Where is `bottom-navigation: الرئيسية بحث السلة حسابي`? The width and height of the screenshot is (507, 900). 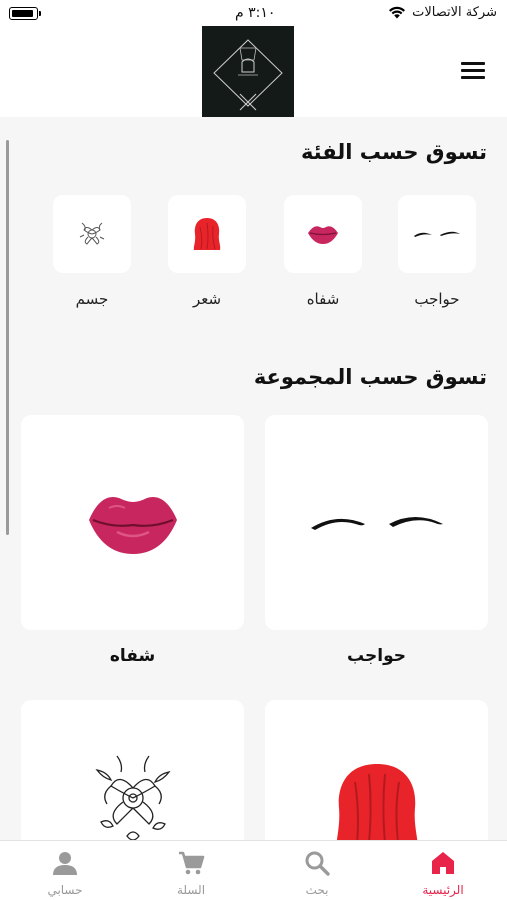
bottom-navigation: الرئيسية بحث السلة حسابي is located at coordinates (253, 870).